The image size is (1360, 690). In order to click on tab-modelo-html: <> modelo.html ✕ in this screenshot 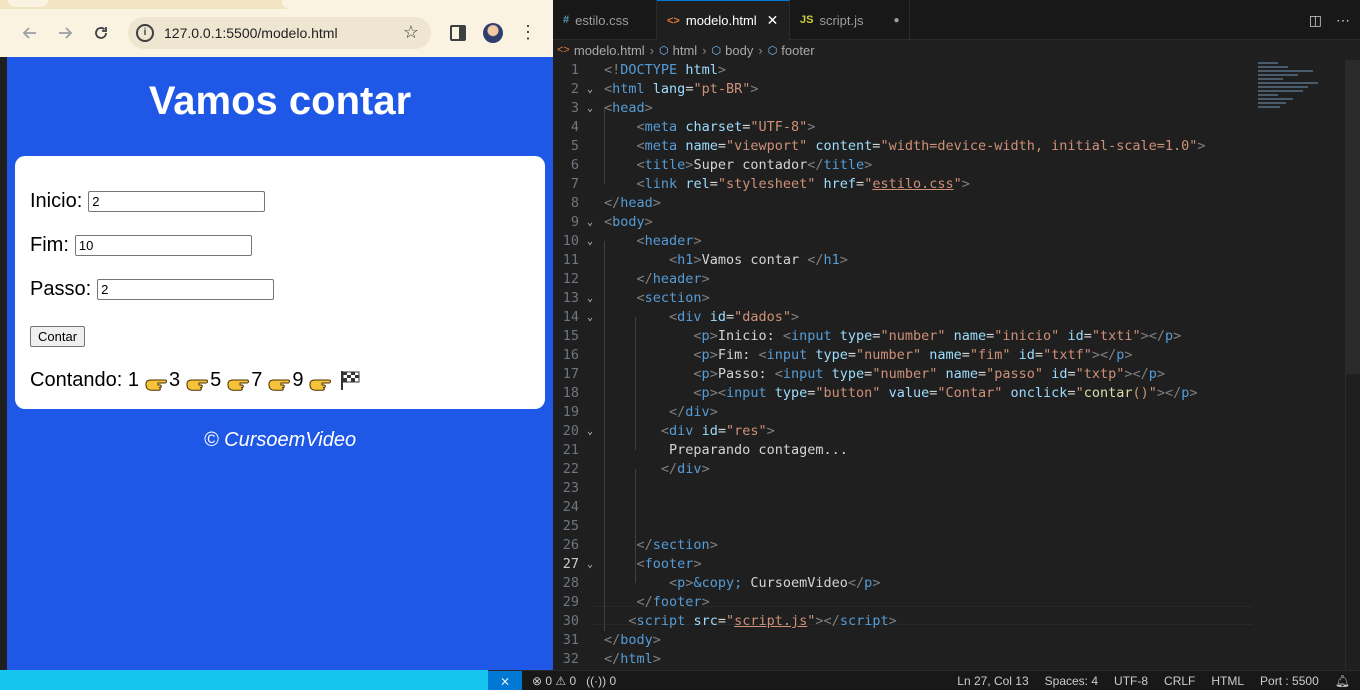, I will do `click(723, 20)`.